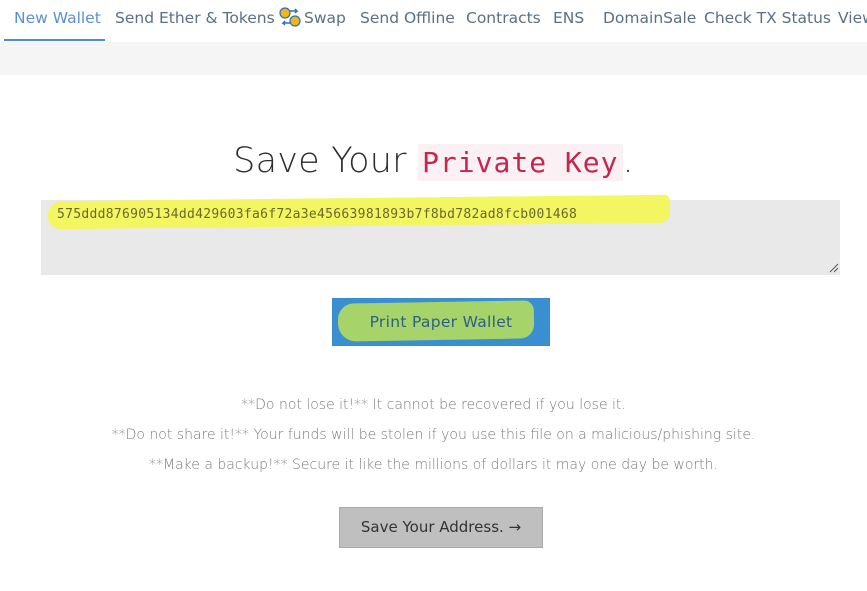  Describe the element at coordinates (568, 21) in the screenshot. I see `tab-ens: ENS` at that location.